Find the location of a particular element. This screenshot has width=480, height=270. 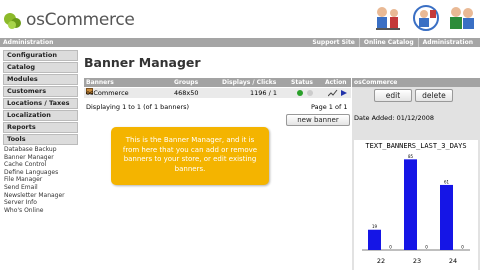

banner-stats-chart: 19 0 22 85 0 23 61 0 24 TEXT_BANNERS_LAST_3_DAYS is located at coordinates (416, 205).